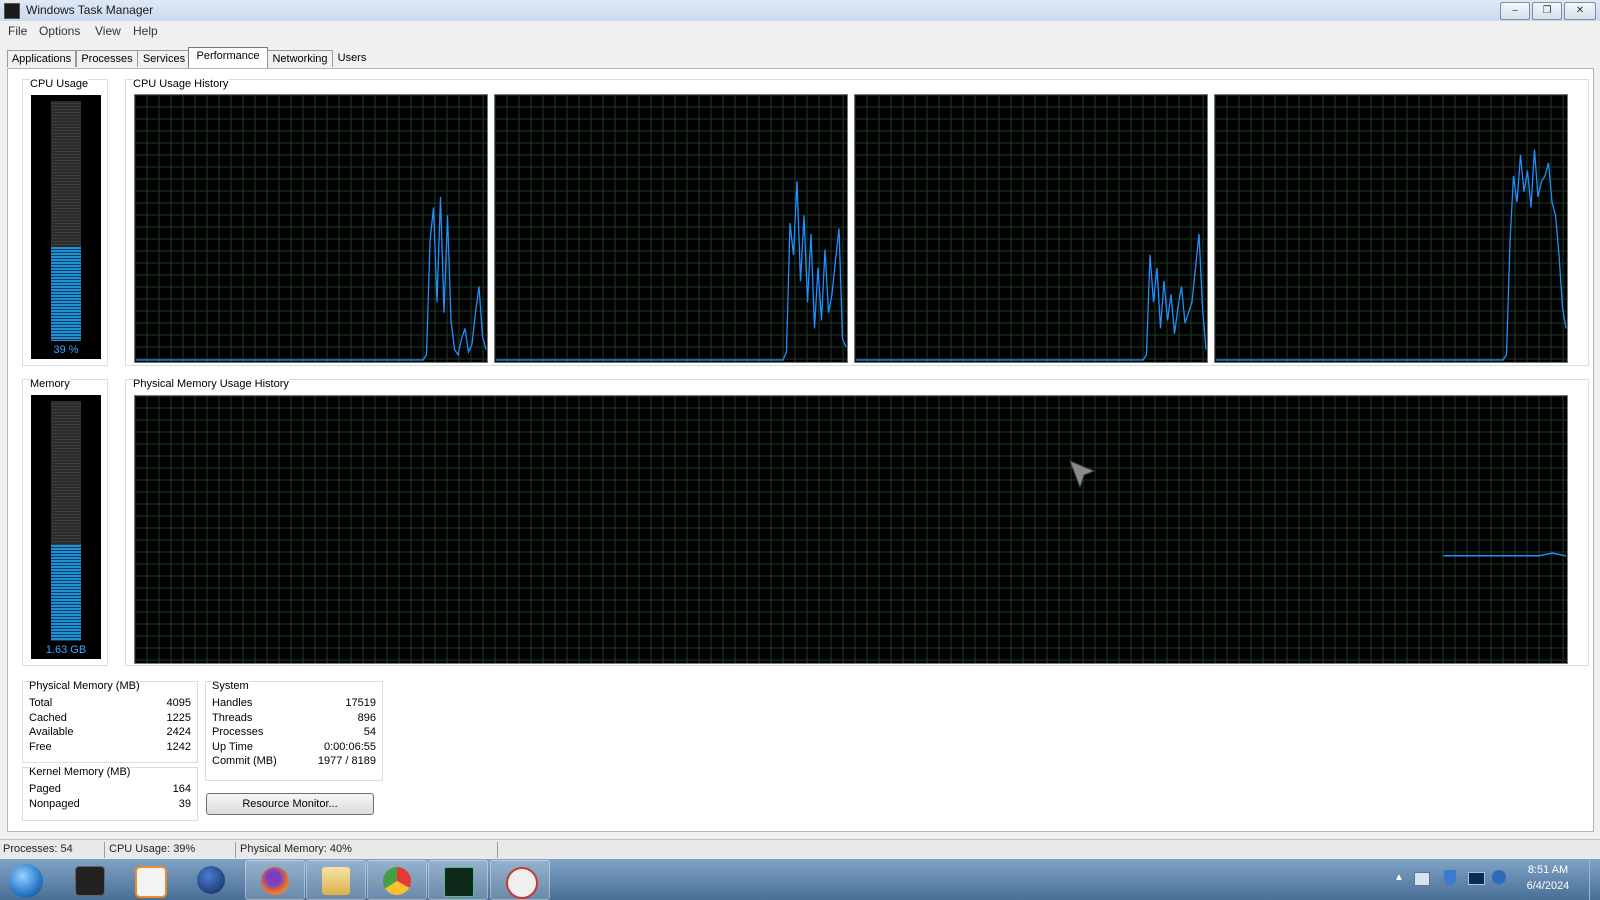  I want to click on clock-time: 8:51 AM, so click(1548, 870).